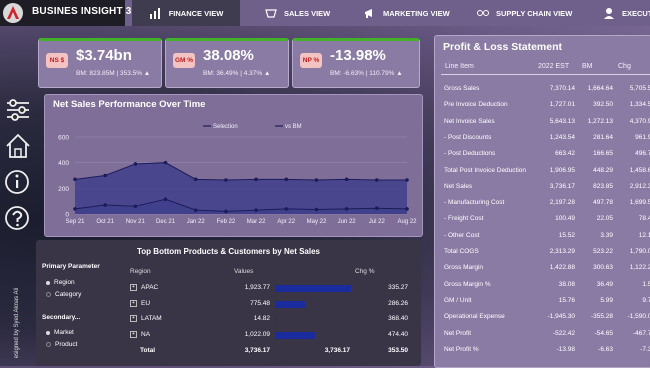  I want to click on pl-chg: -1,590.02, so click(638, 317).